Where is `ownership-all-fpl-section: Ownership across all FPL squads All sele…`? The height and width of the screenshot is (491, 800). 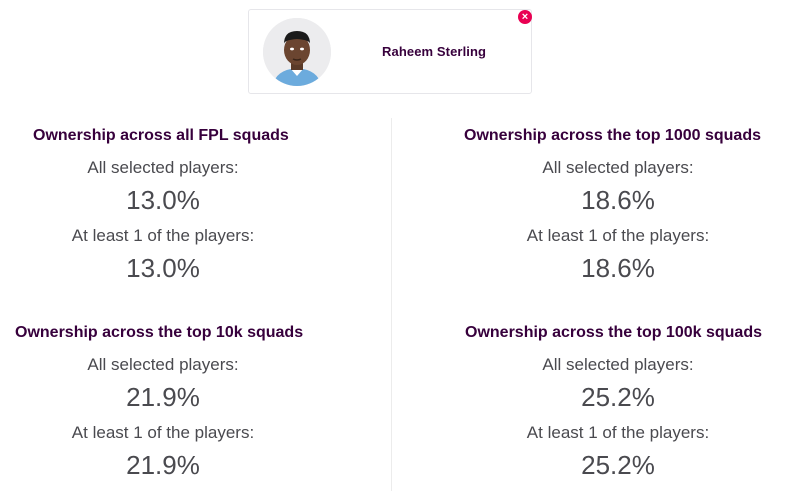 ownership-all-fpl-section: Ownership across all FPL squads All sele… is located at coordinates (171, 207).